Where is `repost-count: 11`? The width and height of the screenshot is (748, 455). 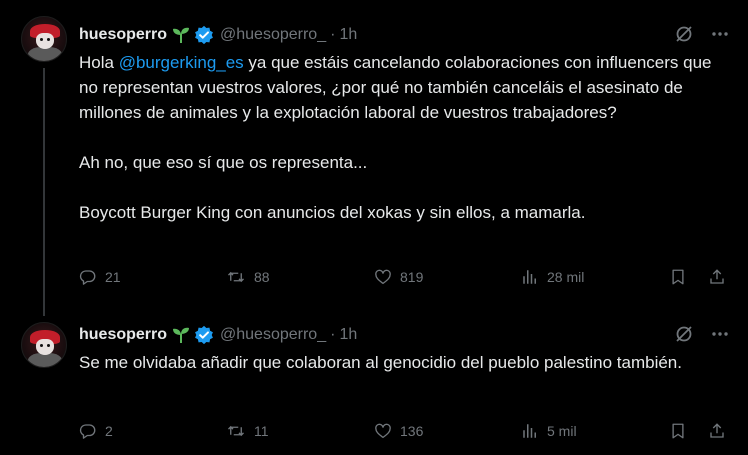 repost-count: 11 is located at coordinates (261, 431).